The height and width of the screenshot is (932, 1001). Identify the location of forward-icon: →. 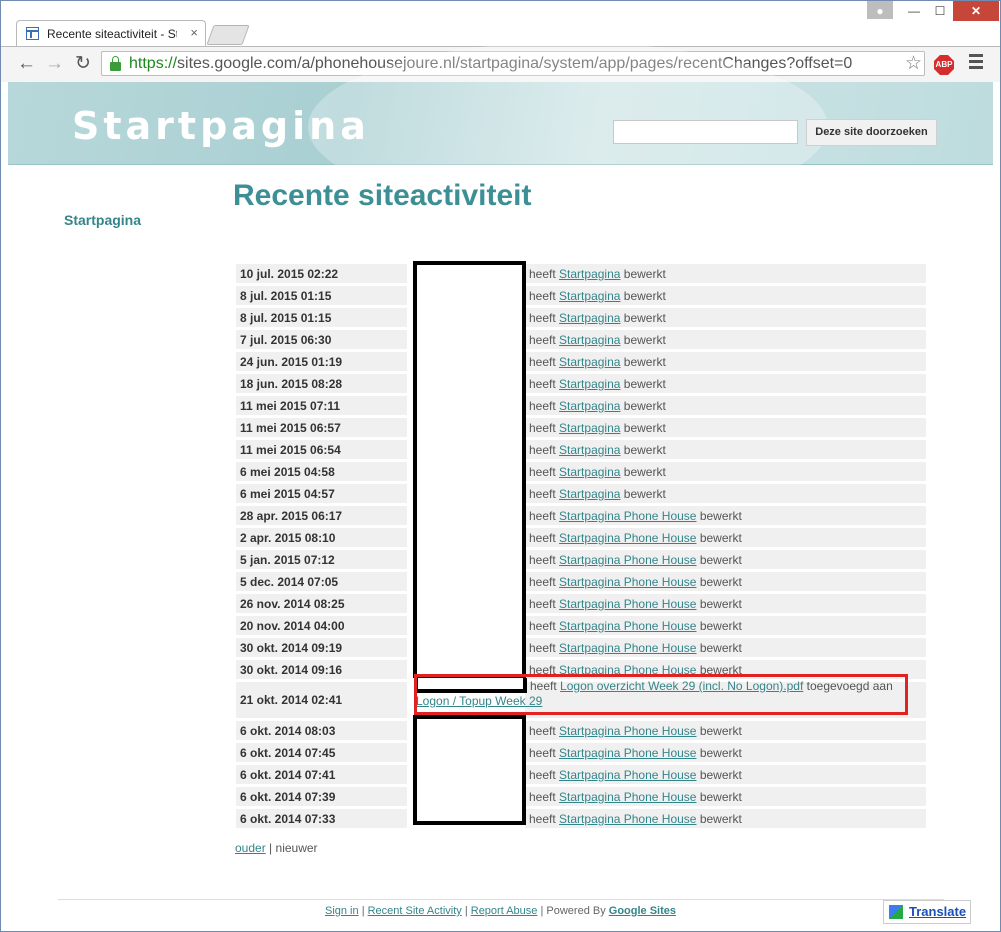
(54, 64).